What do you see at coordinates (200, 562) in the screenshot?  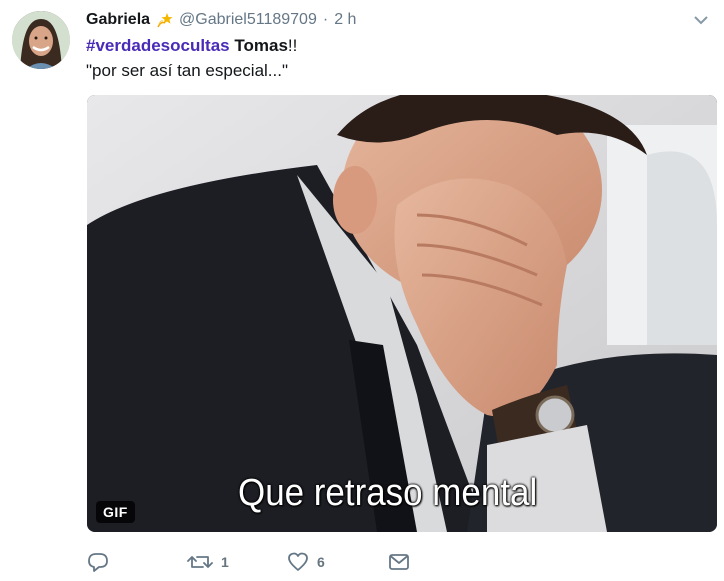 I see `retweet-icon` at bounding box center [200, 562].